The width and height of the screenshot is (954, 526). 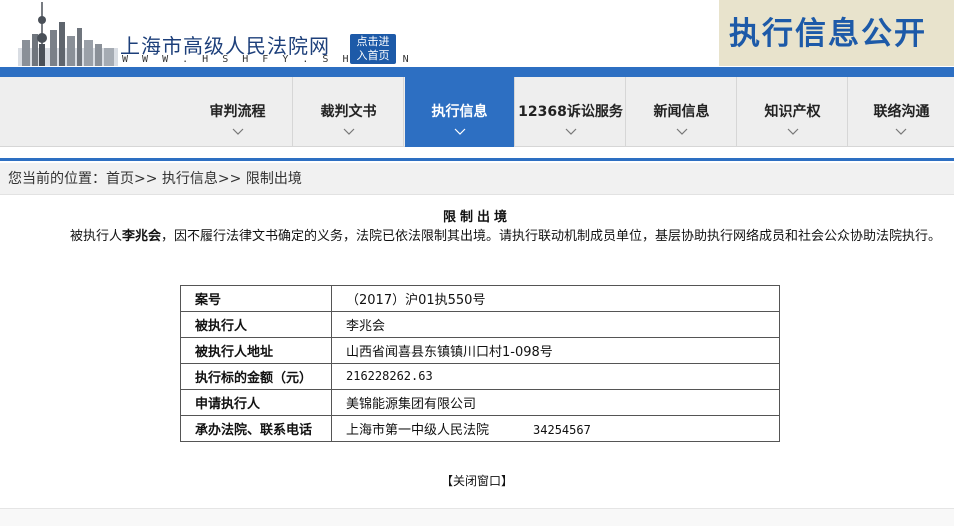 I want to click on nav-item-enforcement-info: 执行信息, so click(x=460, y=112).